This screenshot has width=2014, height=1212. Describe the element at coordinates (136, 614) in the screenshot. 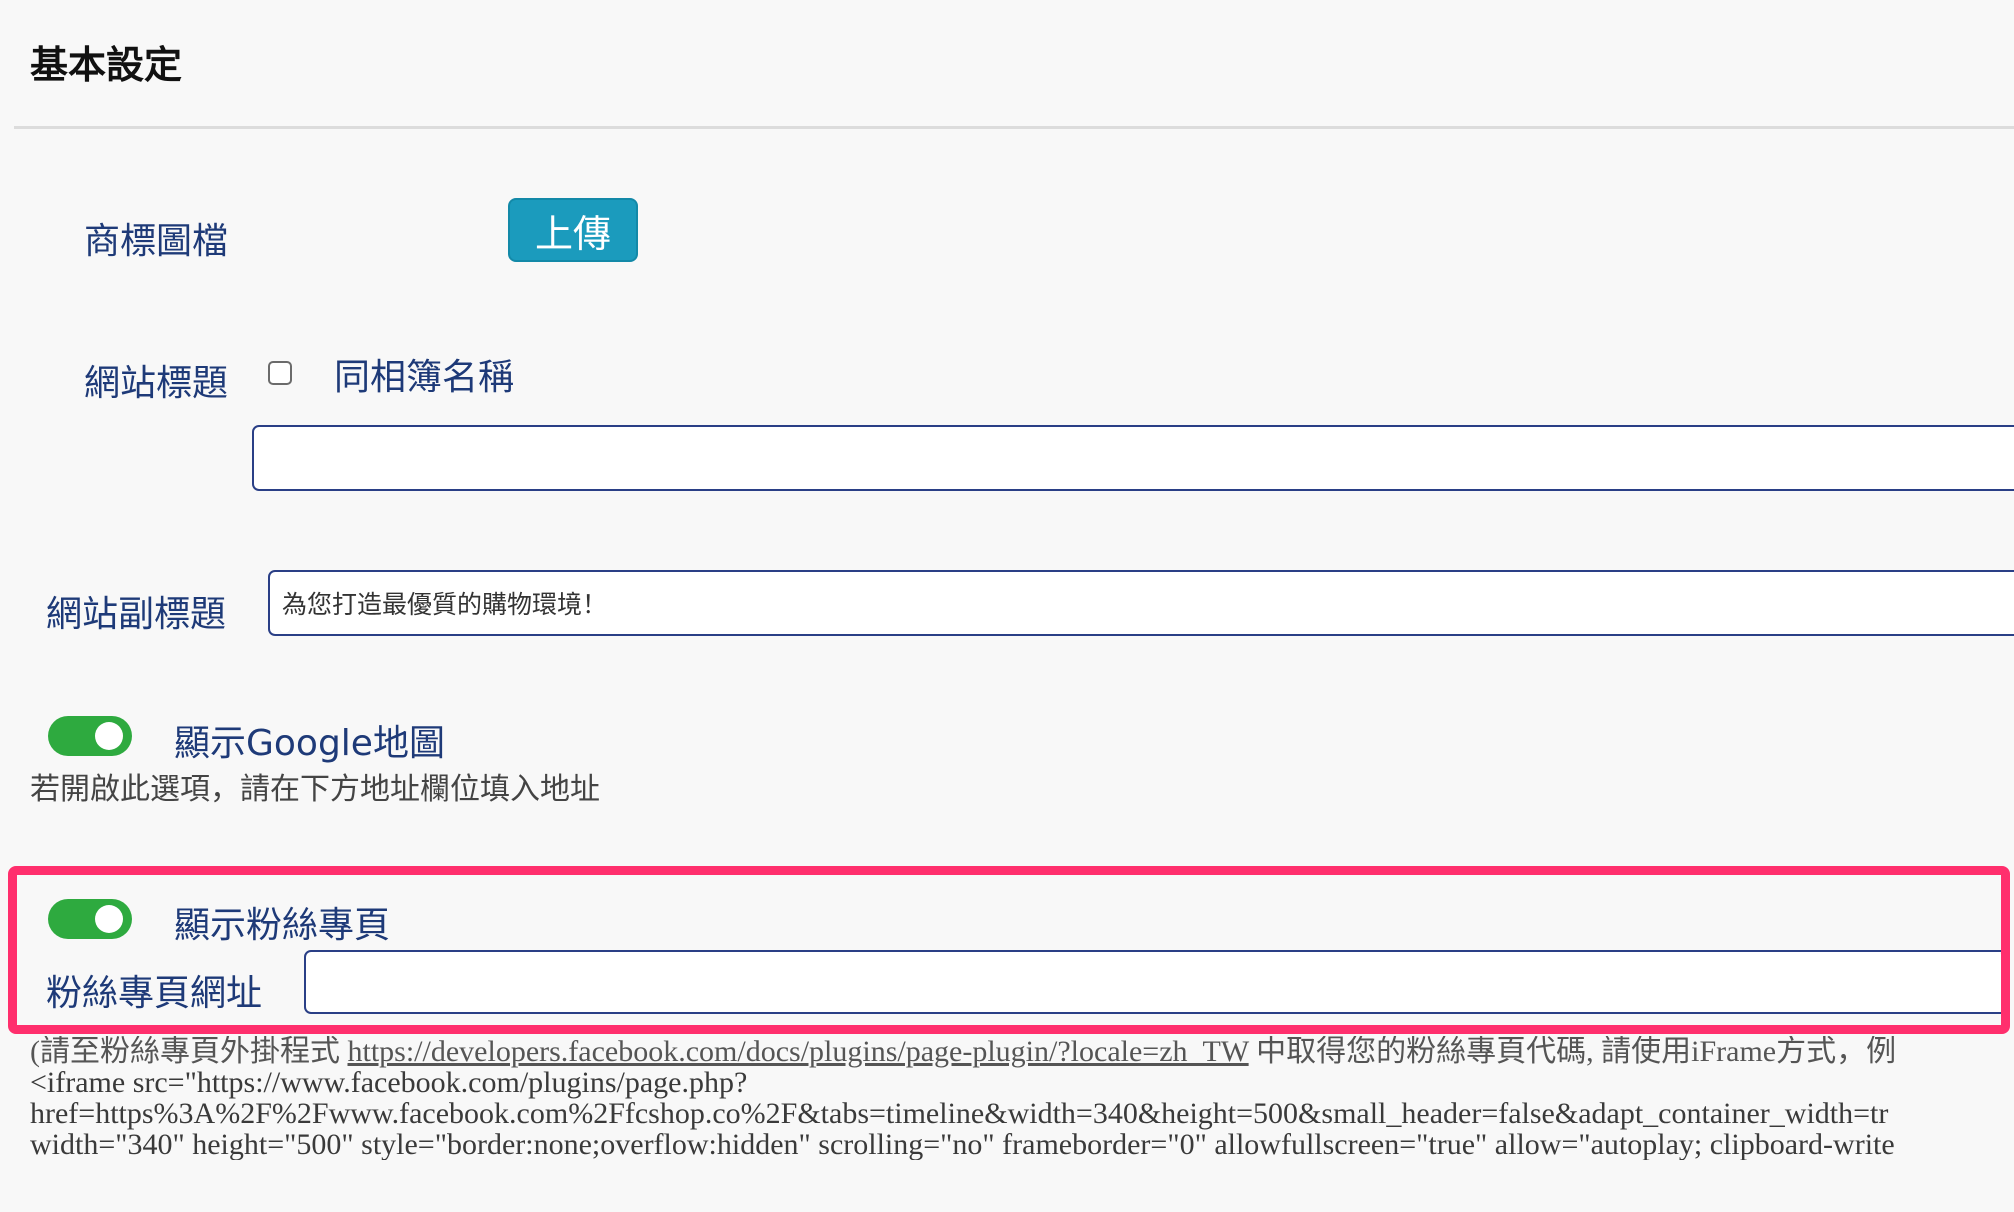

I see `site-subtitle-label: 網站副標題` at that location.